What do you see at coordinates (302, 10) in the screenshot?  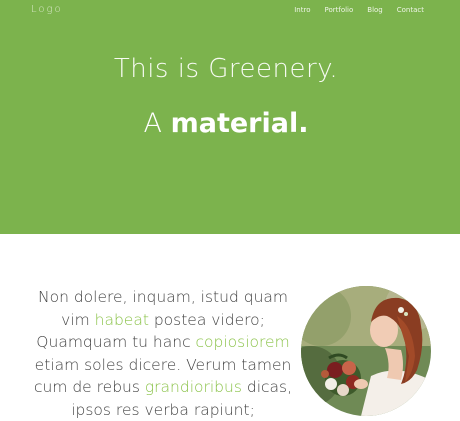 I see `nav-link-intro: Intro` at bounding box center [302, 10].